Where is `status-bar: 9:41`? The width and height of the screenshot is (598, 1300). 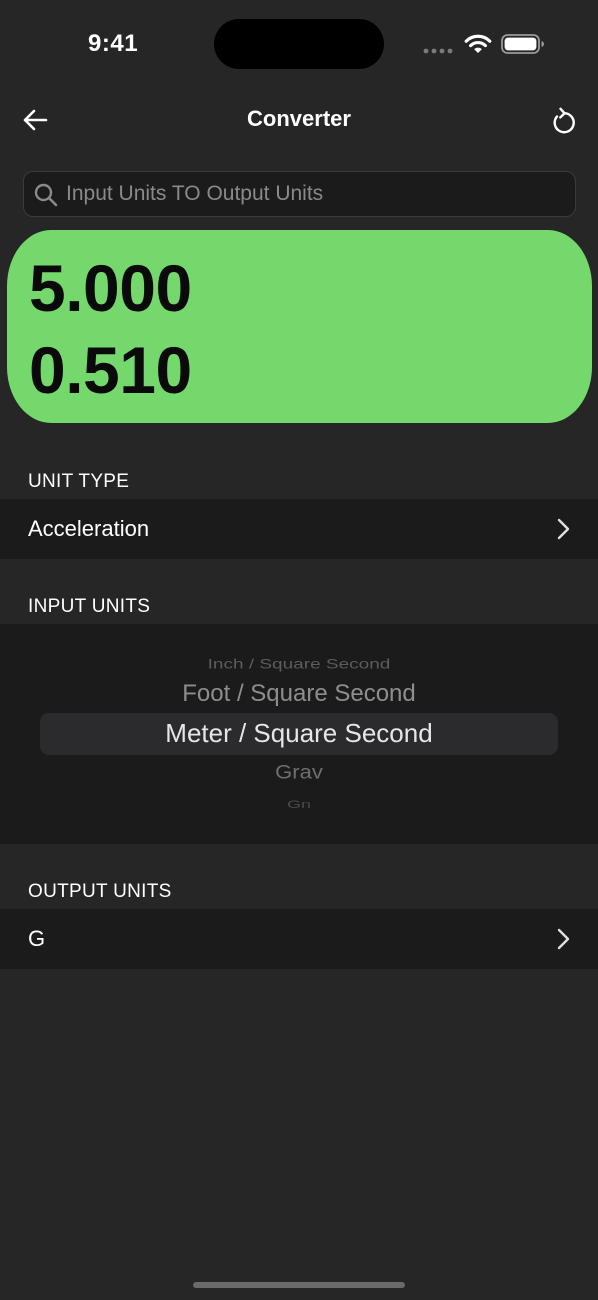 status-bar: 9:41 is located at coordinates (299, 44).